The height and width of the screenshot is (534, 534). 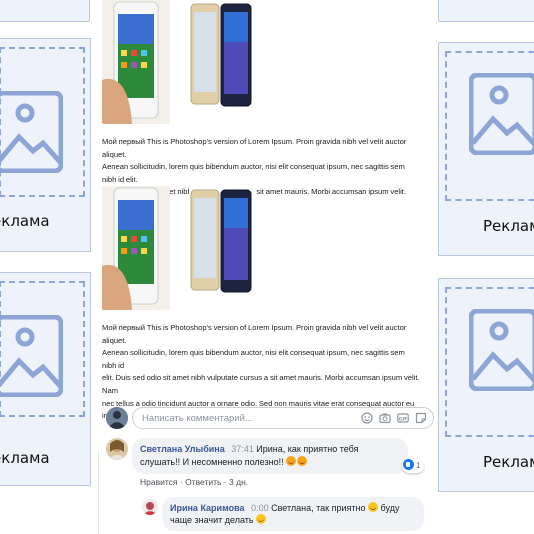 I want to click on reaction-count: 1, so click(x=418, y=465).